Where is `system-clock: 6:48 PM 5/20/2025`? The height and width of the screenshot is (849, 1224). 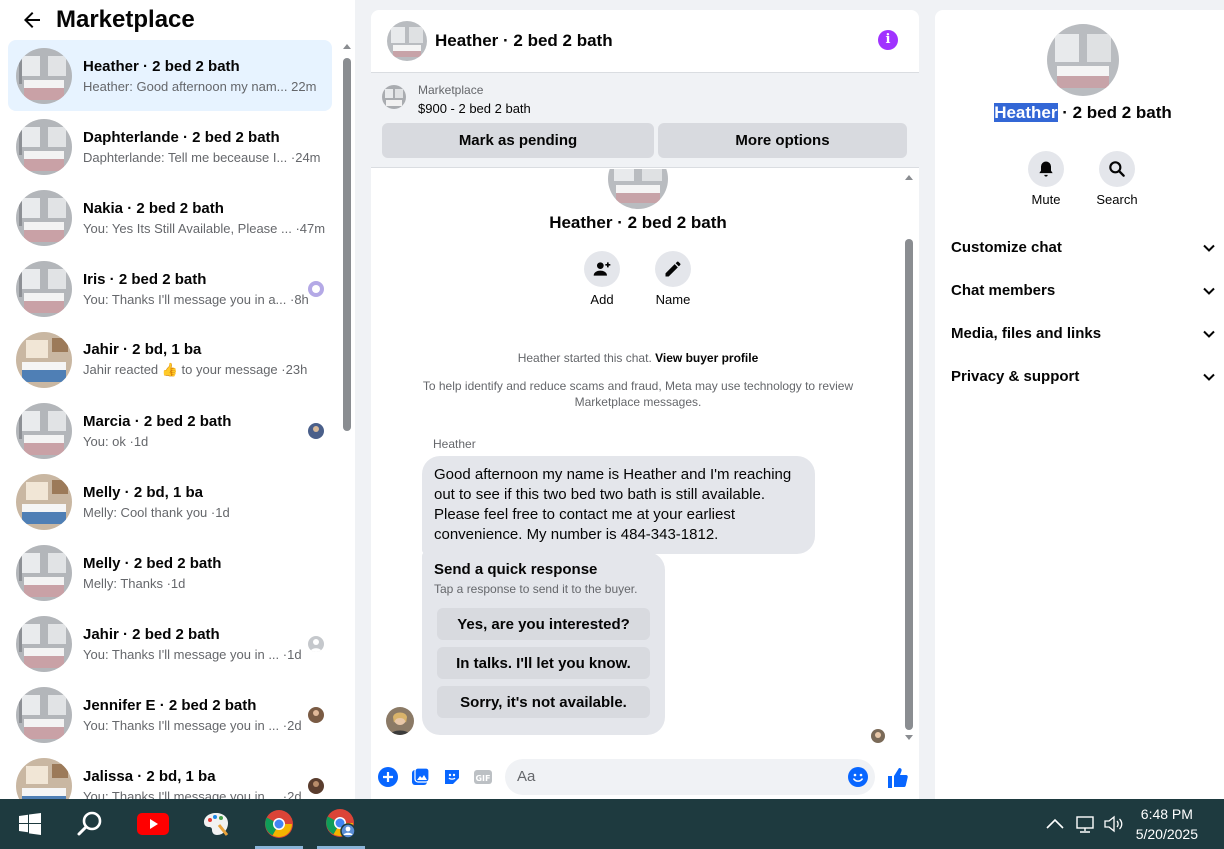
system-clock: 6:48 PM 5/20/2025 is located at coordinates (1167, 824).